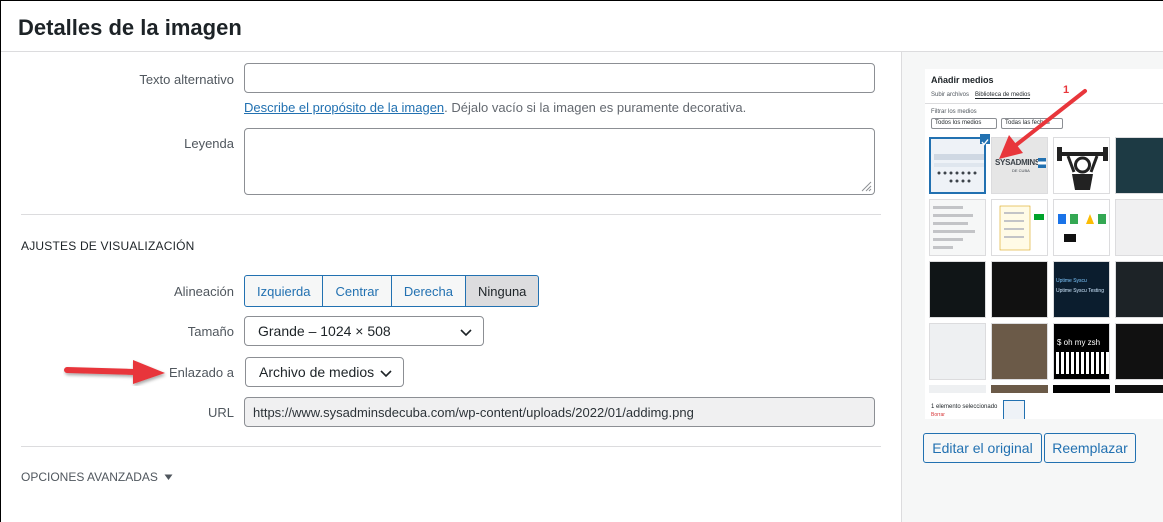 This screenshot has height=522, width=1163. What do you see at coordinates (985, 140) in the screenshot?
I see `selected-check-icon` at bounding box center [985, 140].